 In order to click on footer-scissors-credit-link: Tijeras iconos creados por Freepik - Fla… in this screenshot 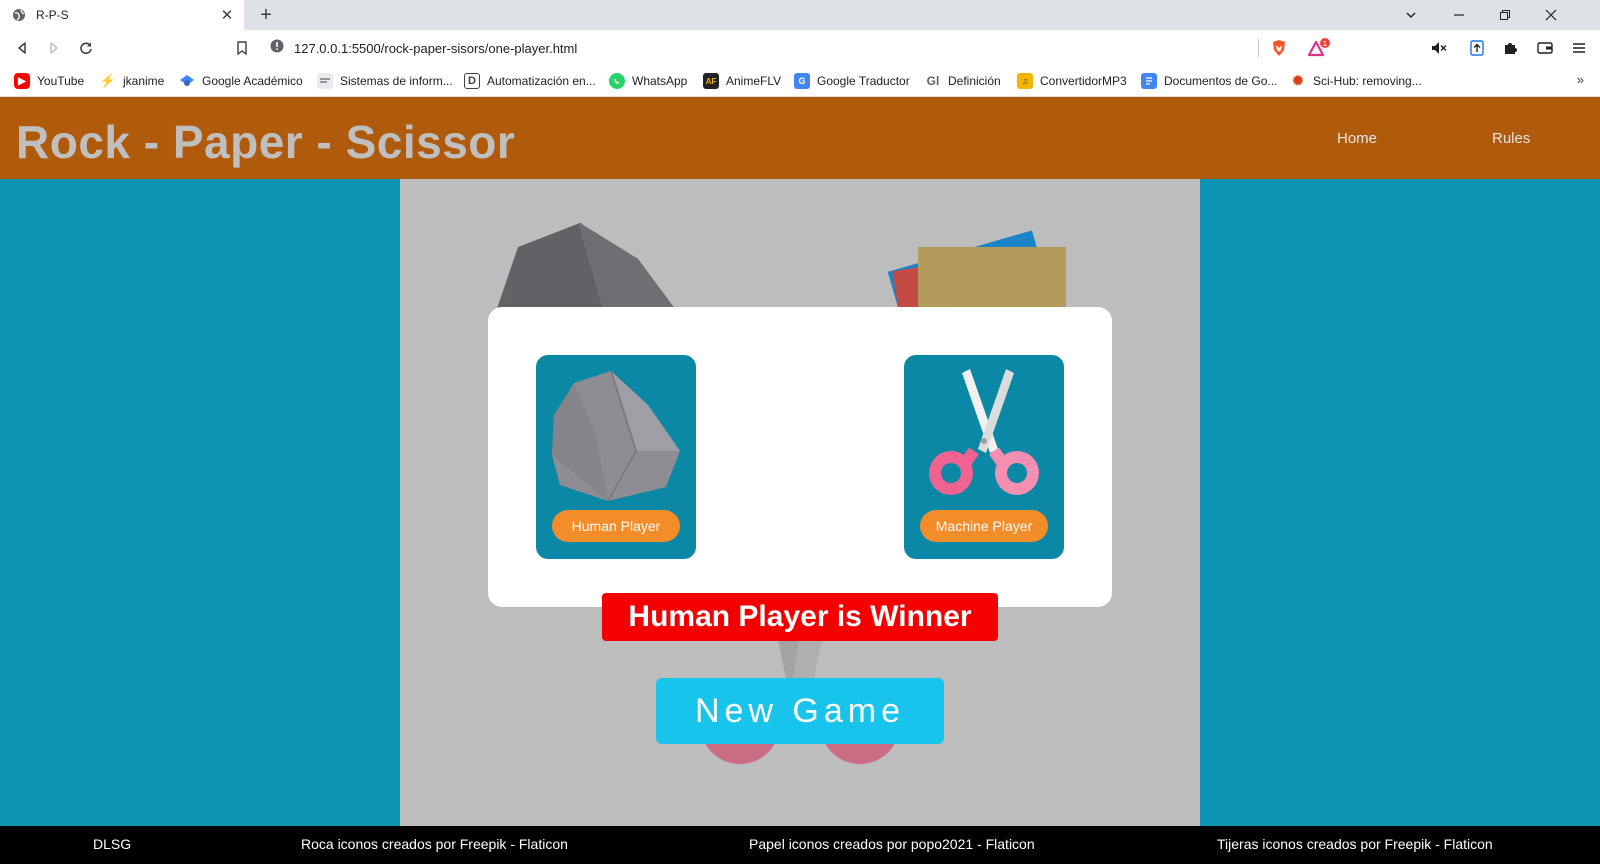, I will do `click(1355, 844)`.